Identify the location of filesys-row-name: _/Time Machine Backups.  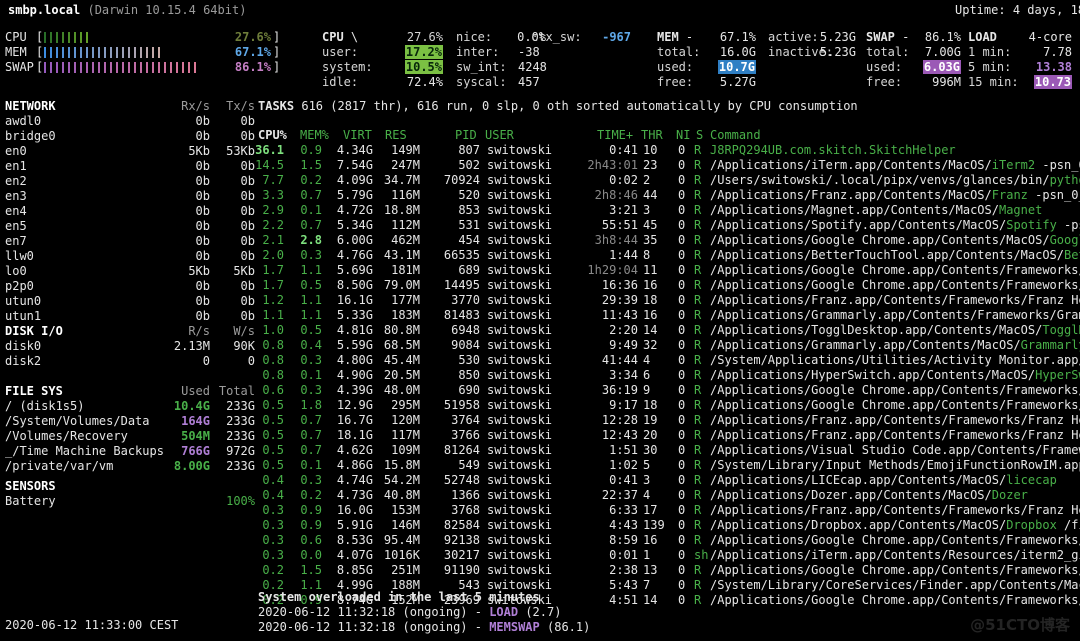
(84, 451).